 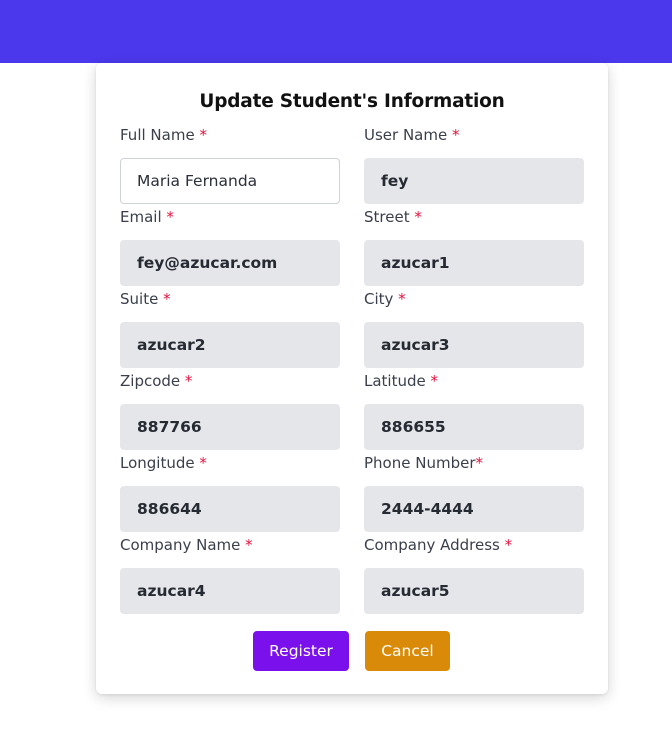 I want to click on longitude-field-group: Longitude *, so click(x=230, y=493).